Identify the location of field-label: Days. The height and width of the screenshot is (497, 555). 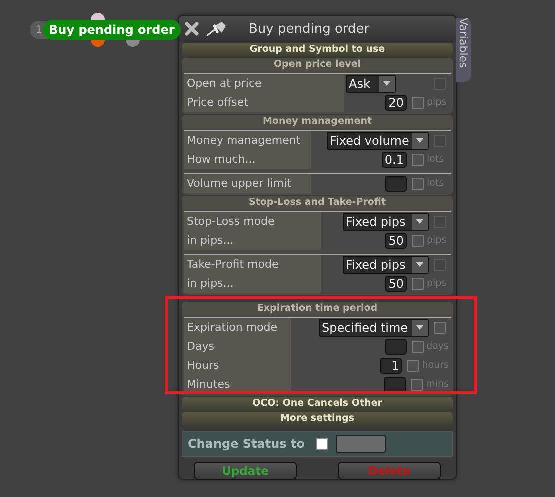
(237, 346).